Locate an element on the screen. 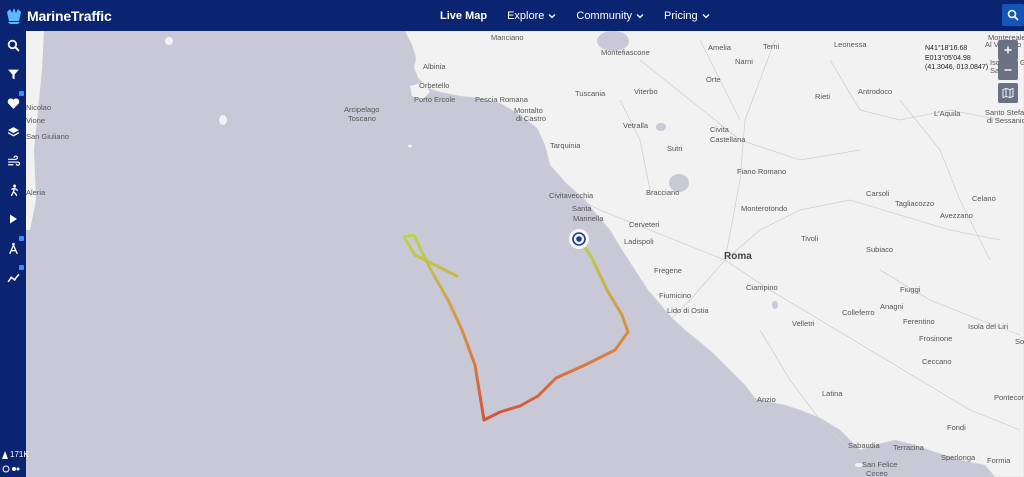 Image resolution: width=1024 pixels, height=477 pixels. place-label: Lido di Ostia is located at coordinates (688, 310).